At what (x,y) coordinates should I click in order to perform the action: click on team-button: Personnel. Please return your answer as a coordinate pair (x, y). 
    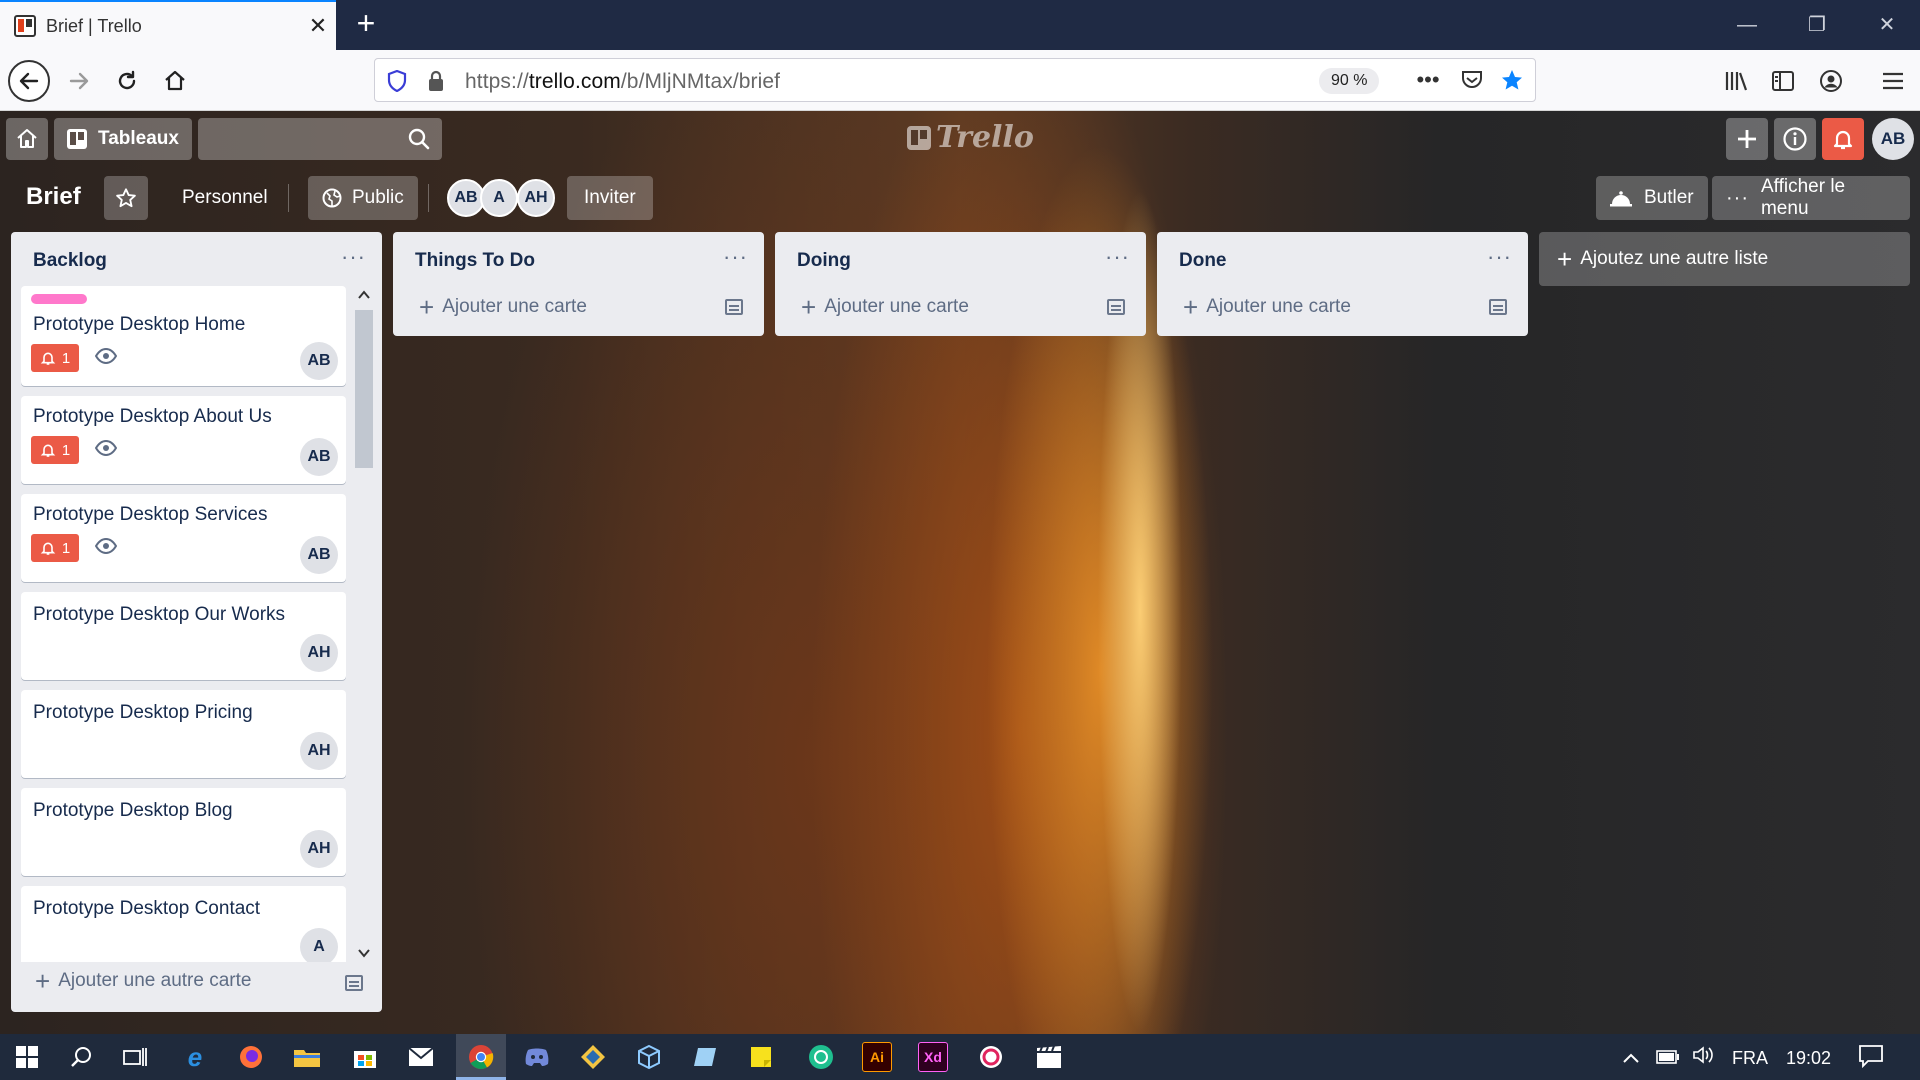
    Looking at the image, I should click on (225, 198).